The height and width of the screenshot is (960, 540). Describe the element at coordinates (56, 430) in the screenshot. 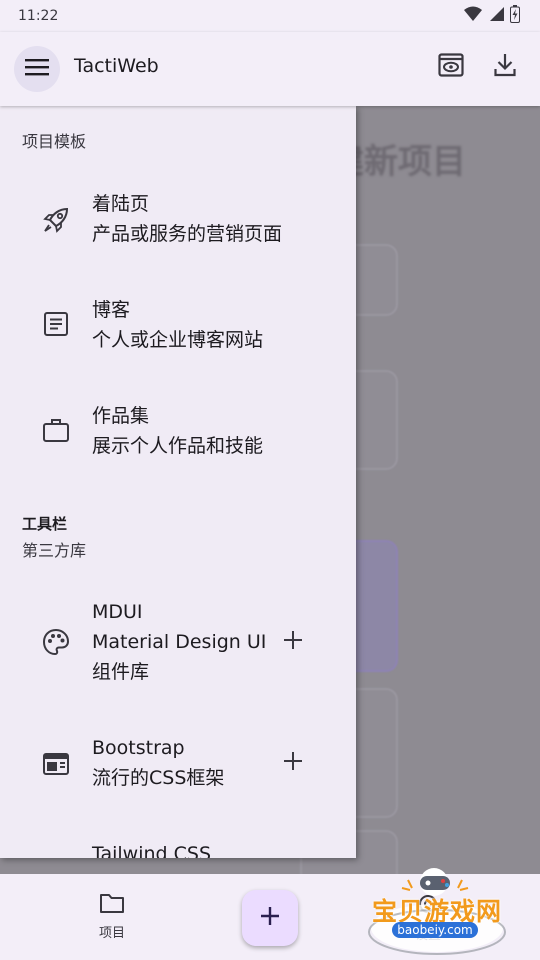

I see `briefcase-icon` at that location.